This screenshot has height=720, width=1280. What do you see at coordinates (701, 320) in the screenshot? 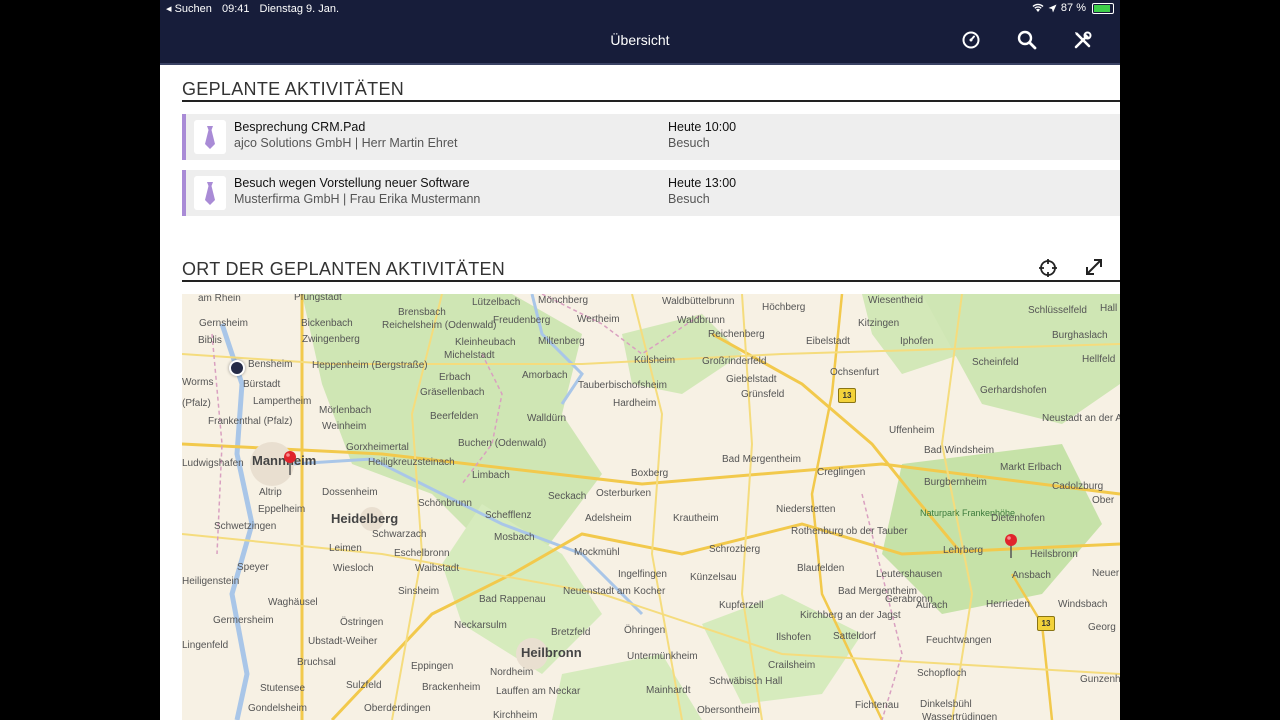
I see `map-label: Waldbrunn` at bounding box center [701, 320].